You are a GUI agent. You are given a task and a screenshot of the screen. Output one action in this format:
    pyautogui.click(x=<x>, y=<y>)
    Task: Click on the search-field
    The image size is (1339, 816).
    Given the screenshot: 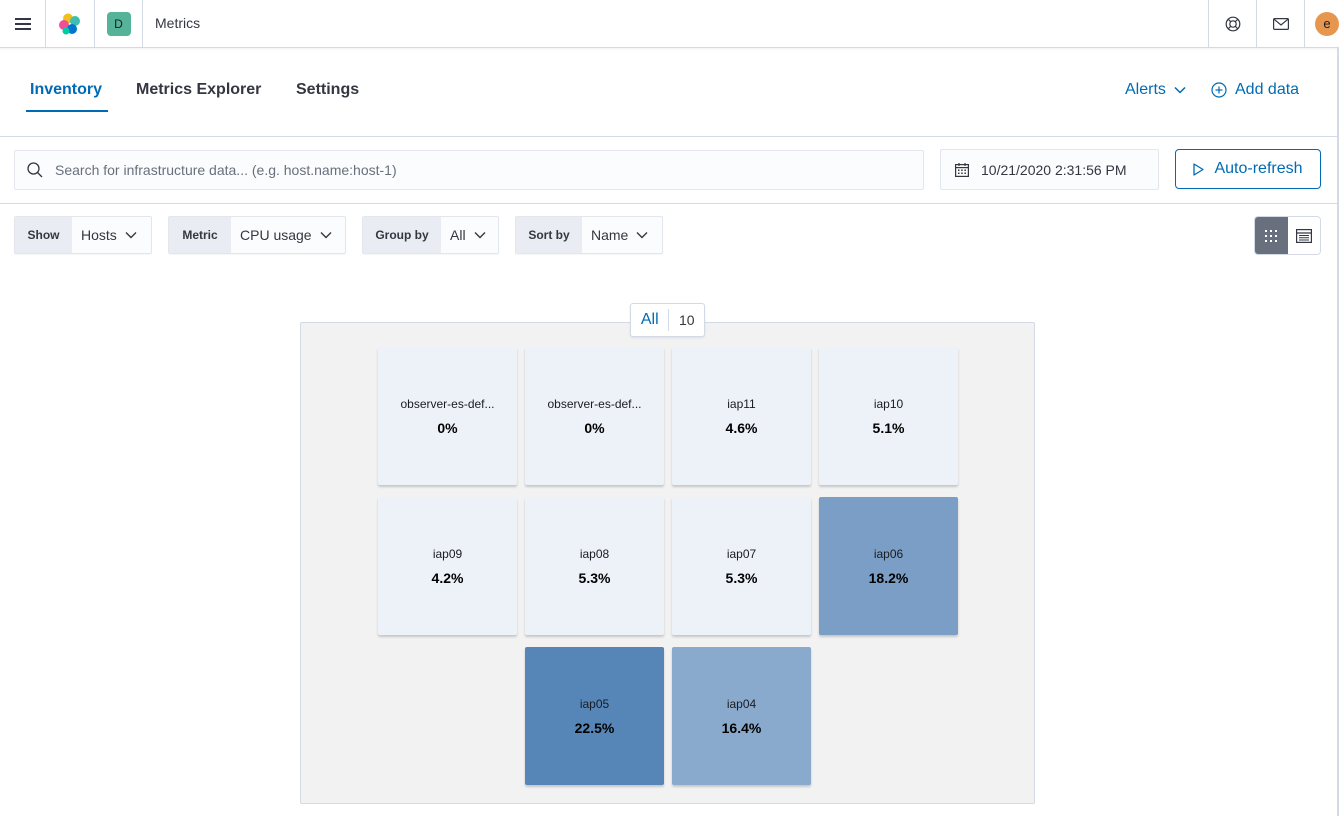 What is the action you would take?
    pyautogui.click(x=469, y=170)
    